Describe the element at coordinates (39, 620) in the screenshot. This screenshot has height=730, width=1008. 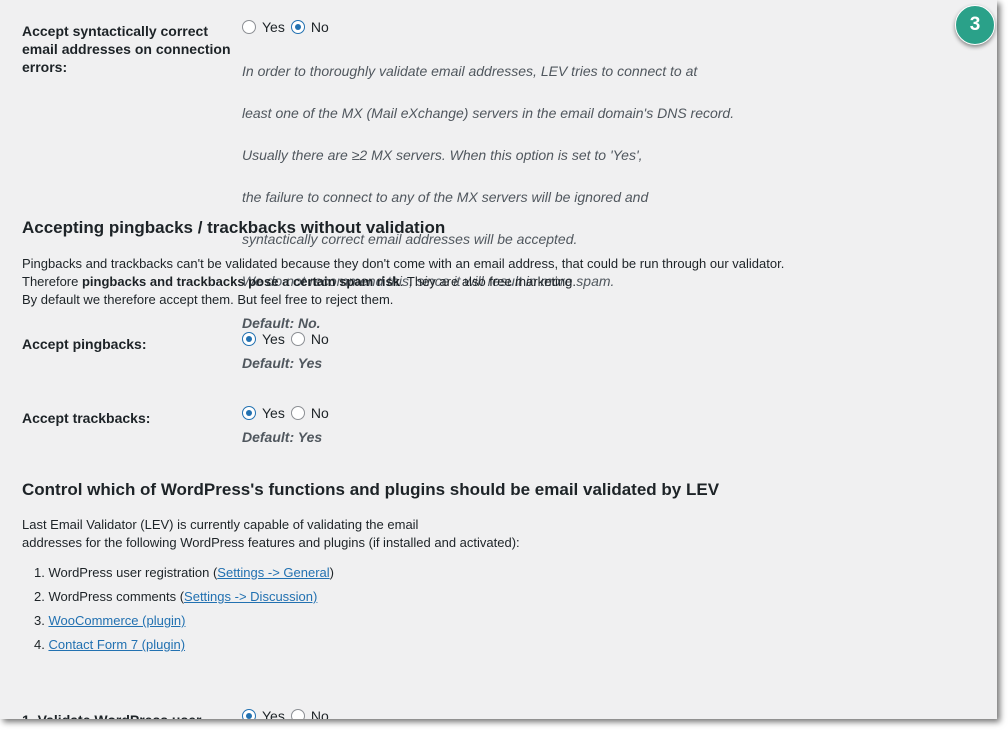
I see `list-item-number: 3.` at that location.